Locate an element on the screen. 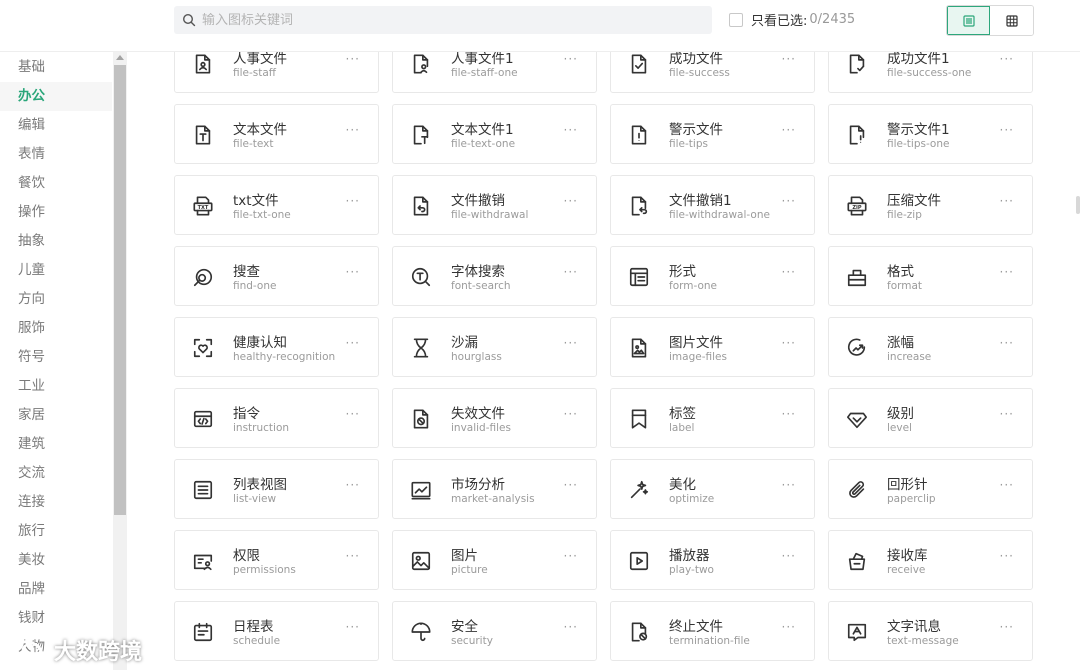 This screenshot has height=670, width=1080. search-box is located at coordinates (443, 20).